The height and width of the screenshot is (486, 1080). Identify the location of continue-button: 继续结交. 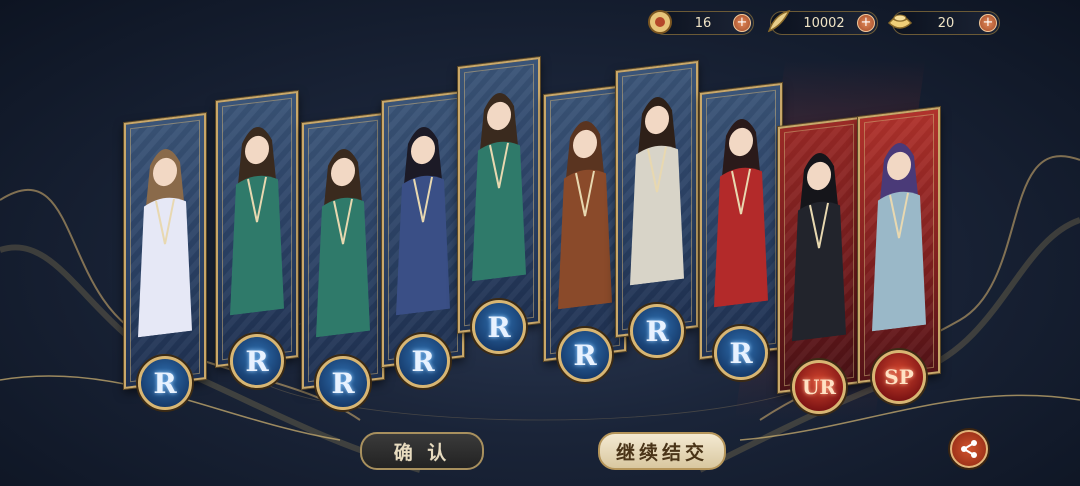
(662, 451).